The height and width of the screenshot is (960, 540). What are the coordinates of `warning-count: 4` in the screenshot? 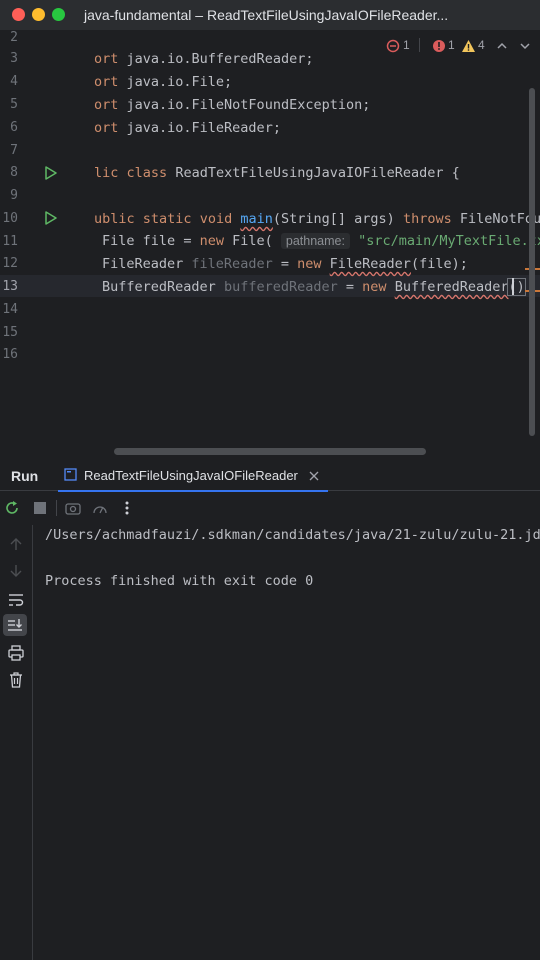 It's located at (481, 45).